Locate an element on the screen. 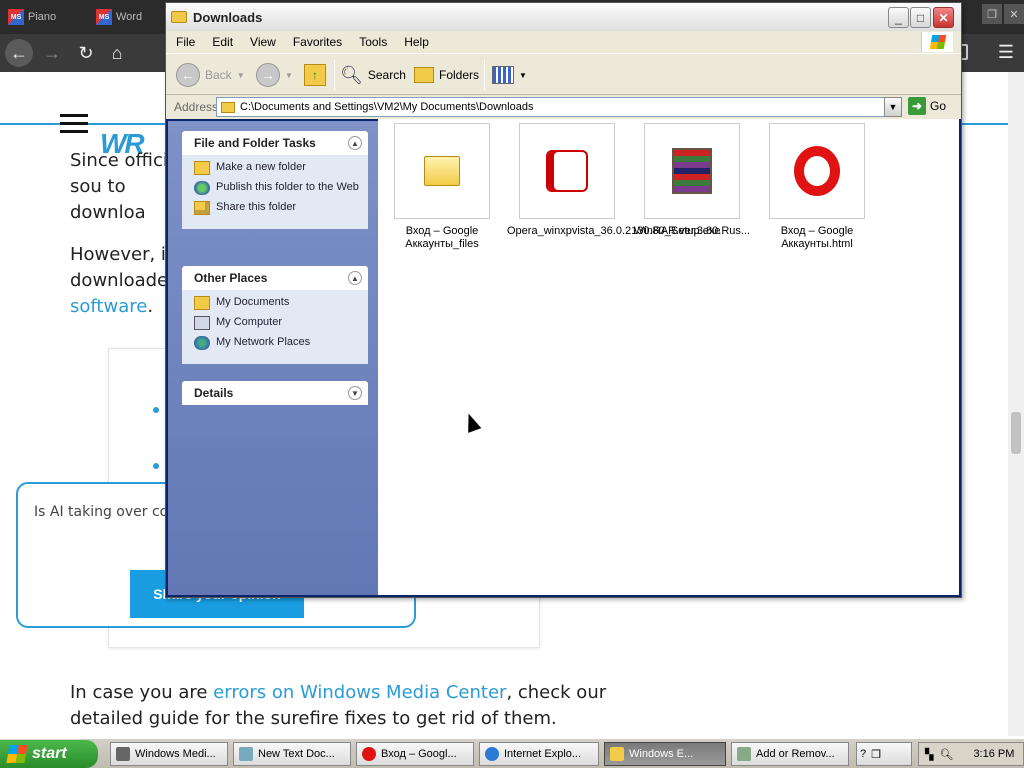  menu-tools: Tools is located at coordinates (371, 42).